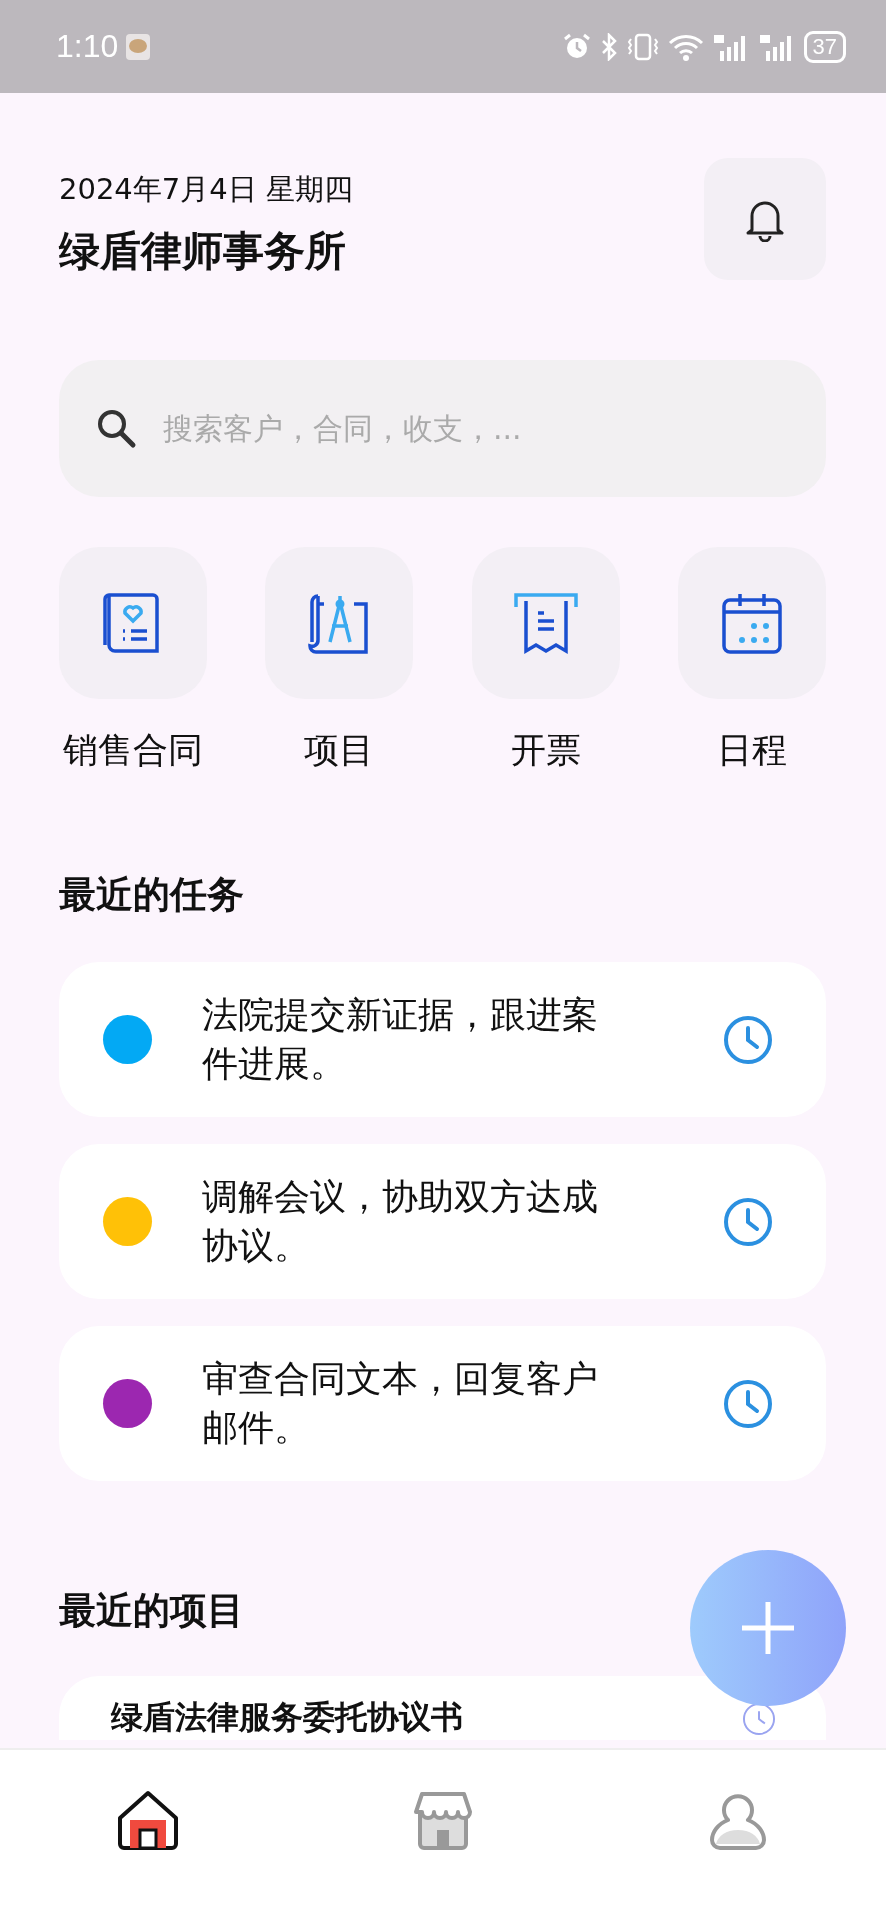 The width and height of the screenshot is (886, 1920). What do you see at coordinates (545, 750) in the screenshot?
I see `shortcut-label: 开票` at bounding box center [545, 750].